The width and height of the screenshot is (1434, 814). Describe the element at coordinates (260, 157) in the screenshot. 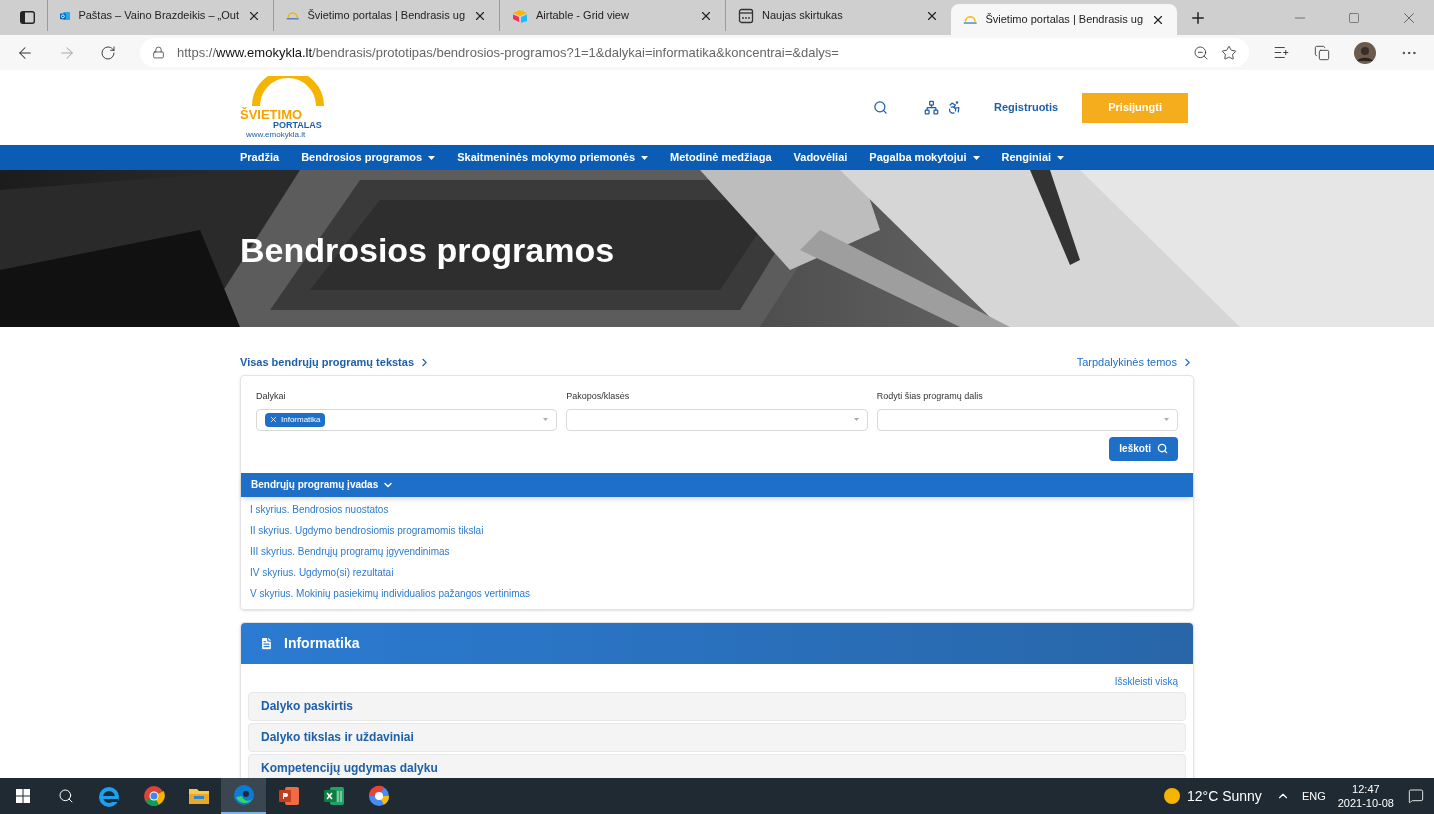

I see `nav-item: Pradžia` at that location.